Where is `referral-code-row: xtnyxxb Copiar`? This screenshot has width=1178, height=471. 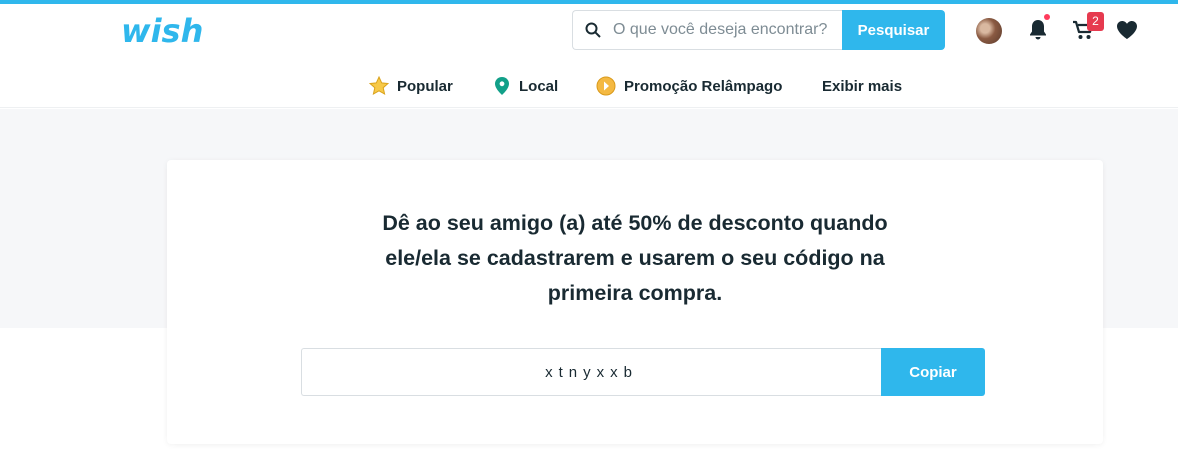
referral-code-row: xtnyxxb Copiar is located at coordinates (643, 372).